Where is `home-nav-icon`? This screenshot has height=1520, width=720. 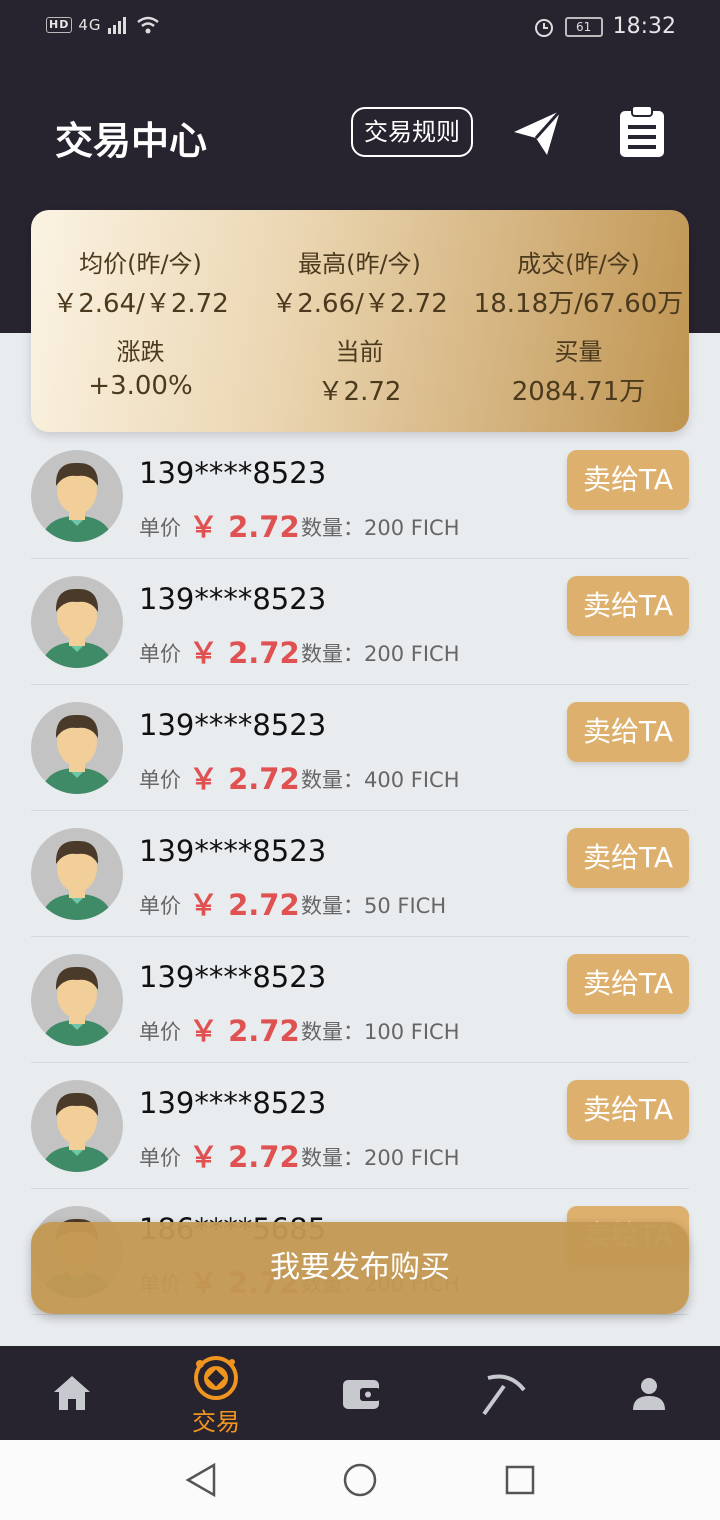 home-nav-icon is located at coordinates (360, 1480).